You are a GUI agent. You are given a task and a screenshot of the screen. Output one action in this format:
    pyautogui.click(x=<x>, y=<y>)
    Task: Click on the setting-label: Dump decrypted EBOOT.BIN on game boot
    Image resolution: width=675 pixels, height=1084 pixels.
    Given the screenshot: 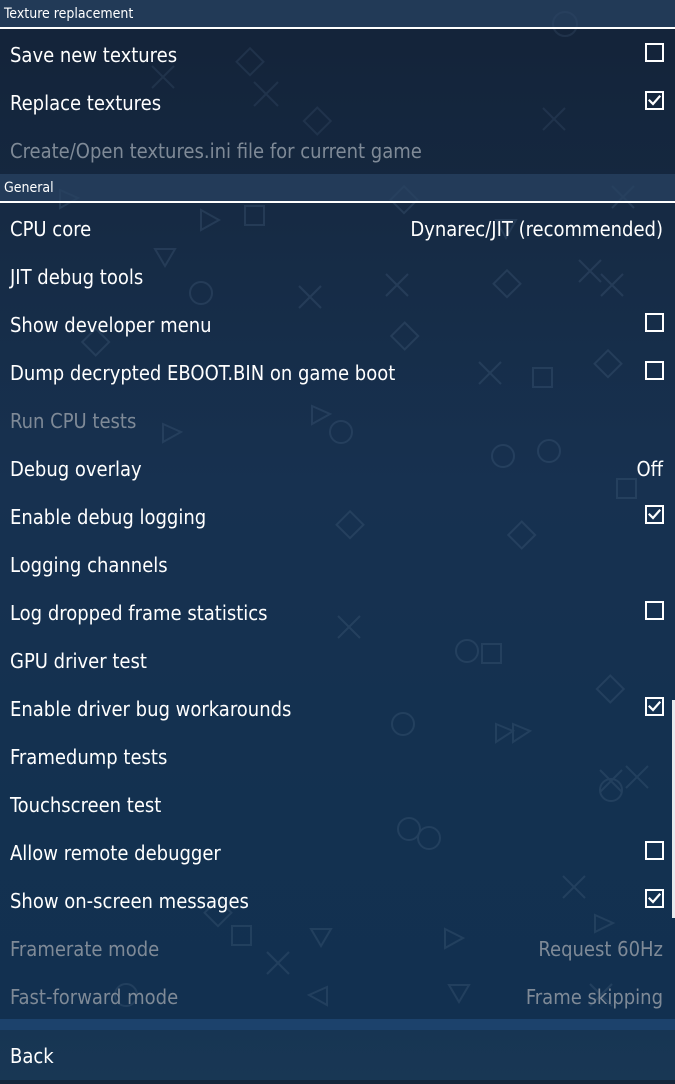 What is the action you would take?
    pyautogui.click(x=203, y=373)
    